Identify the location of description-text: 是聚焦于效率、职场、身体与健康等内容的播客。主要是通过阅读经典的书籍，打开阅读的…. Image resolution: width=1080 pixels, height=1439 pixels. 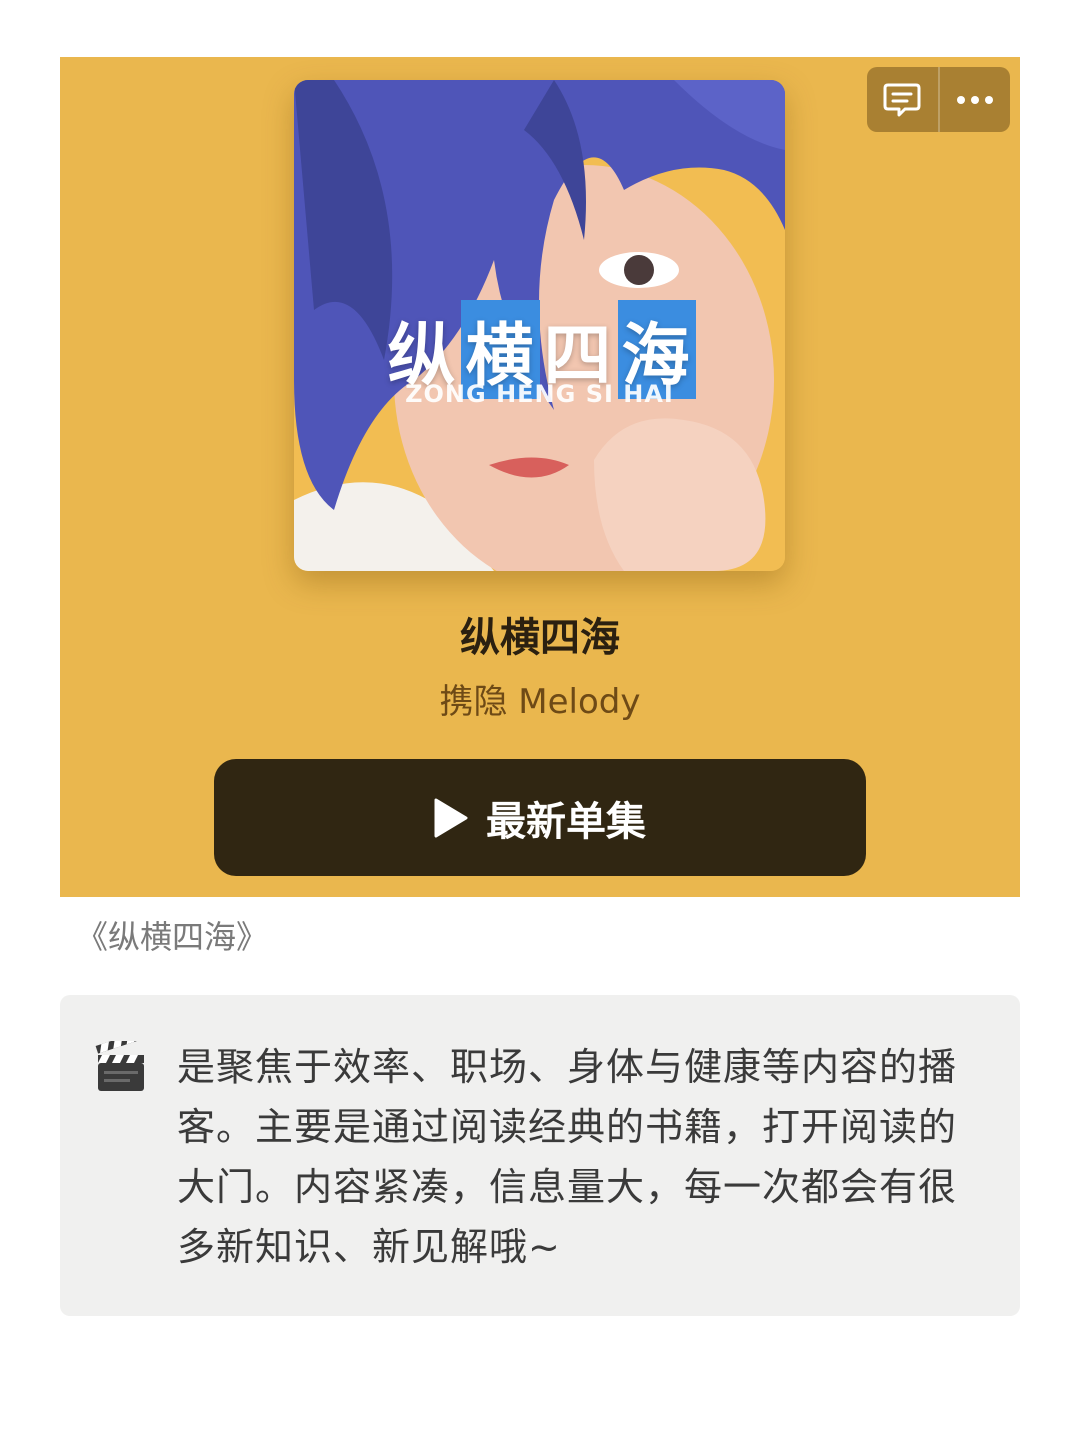
(567, 1157).